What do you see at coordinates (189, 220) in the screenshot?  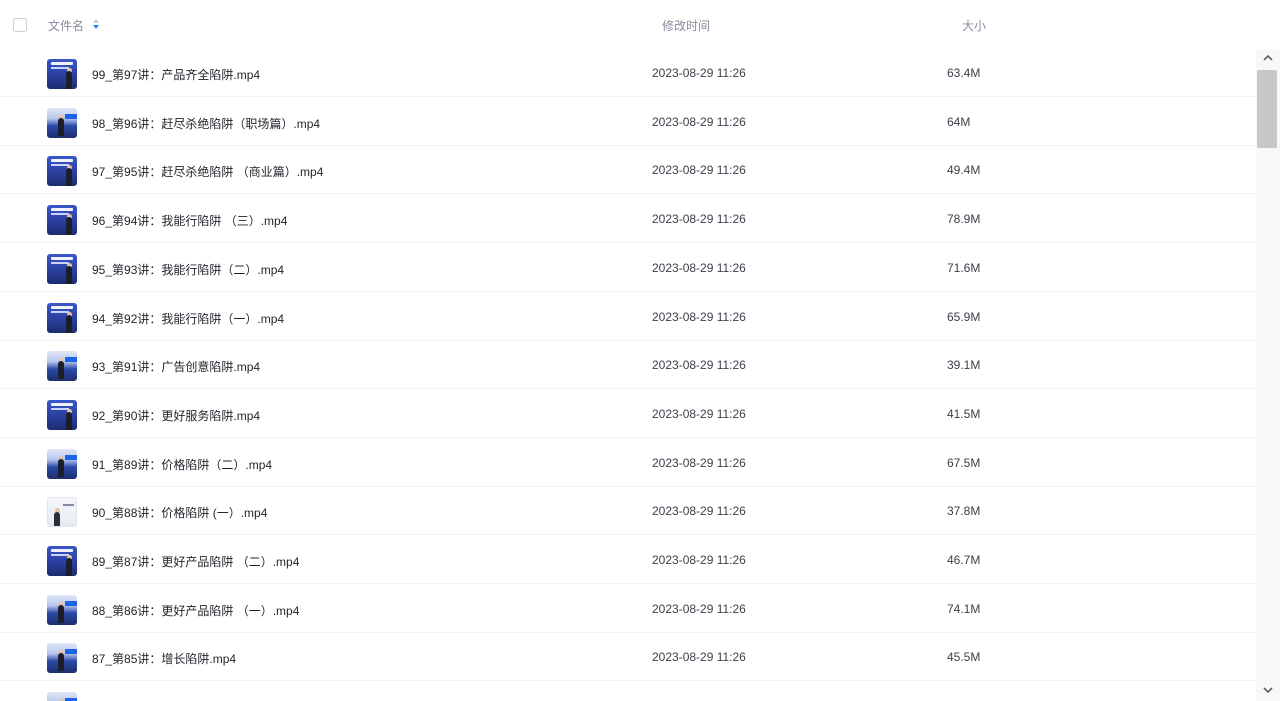 I see `file-name: 96_第94讲：我能行陷阱 （三）.mp4` at bounding box center [189, 220].